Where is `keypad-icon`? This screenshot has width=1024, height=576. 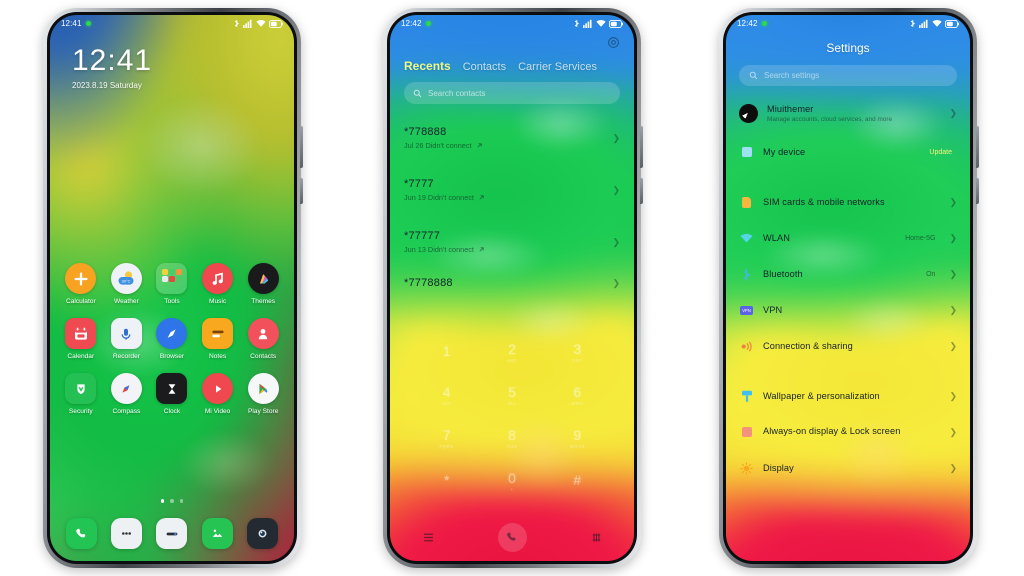 keypad-icon is located at coordinates (596, 537).